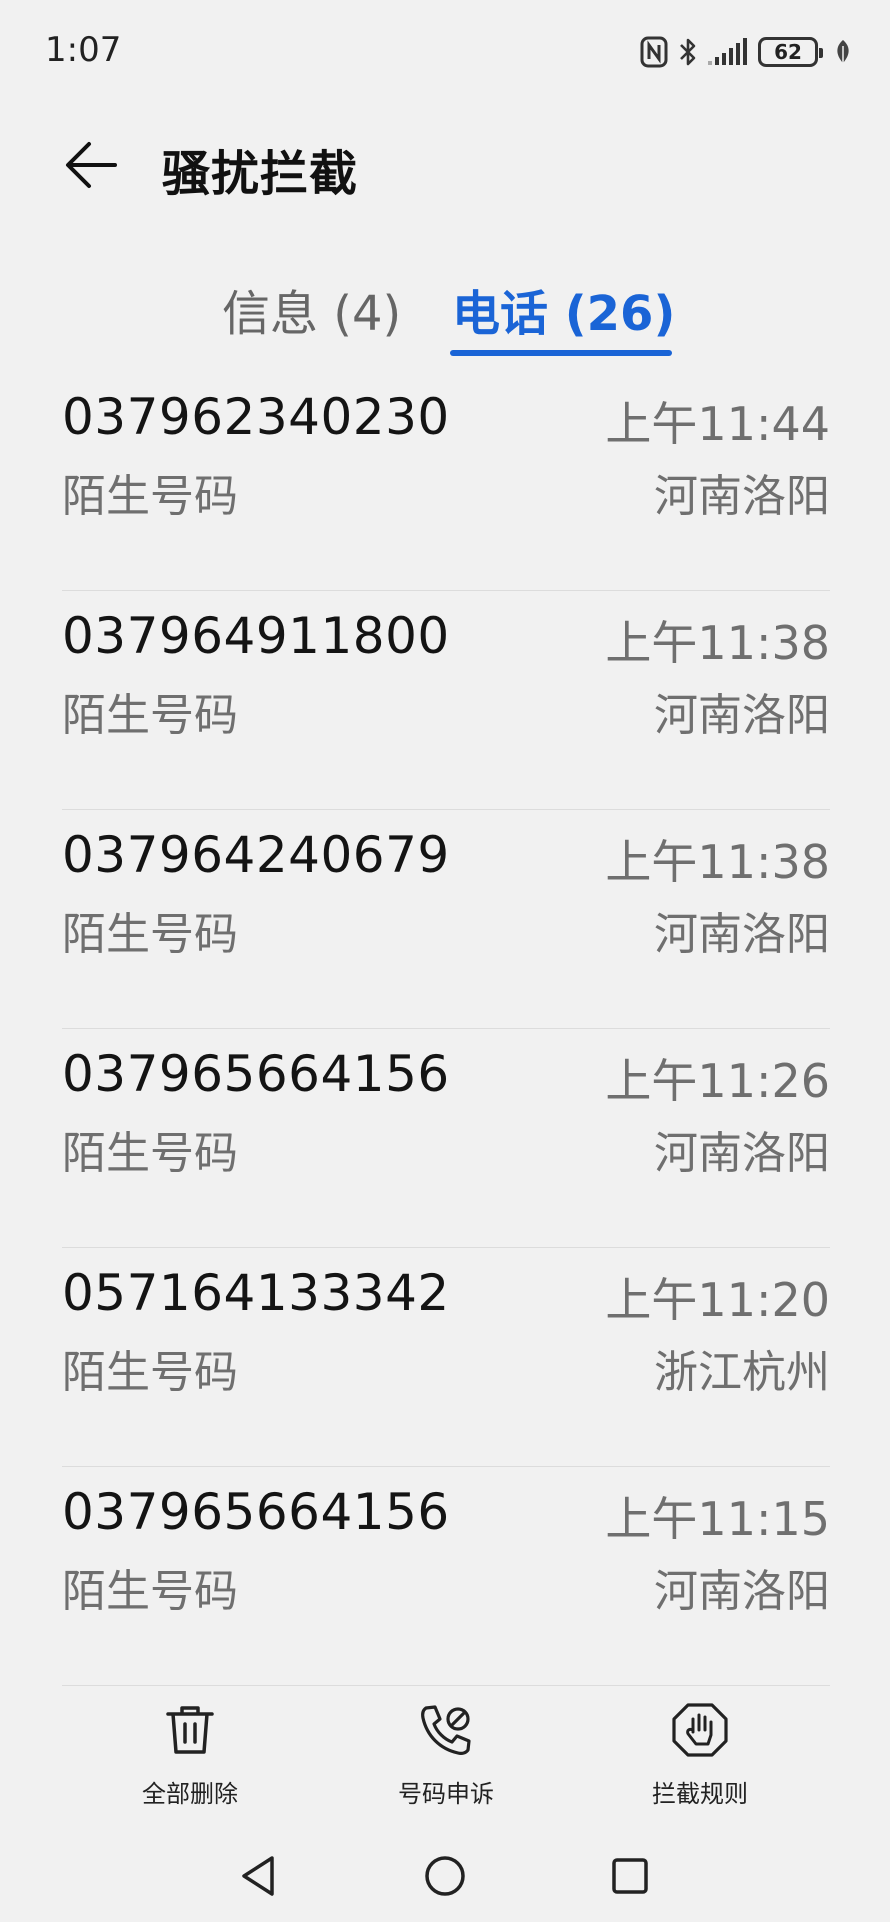 The height and width of the screenshot is (1922, 890). I want to click on back-button, so click(91, 165).